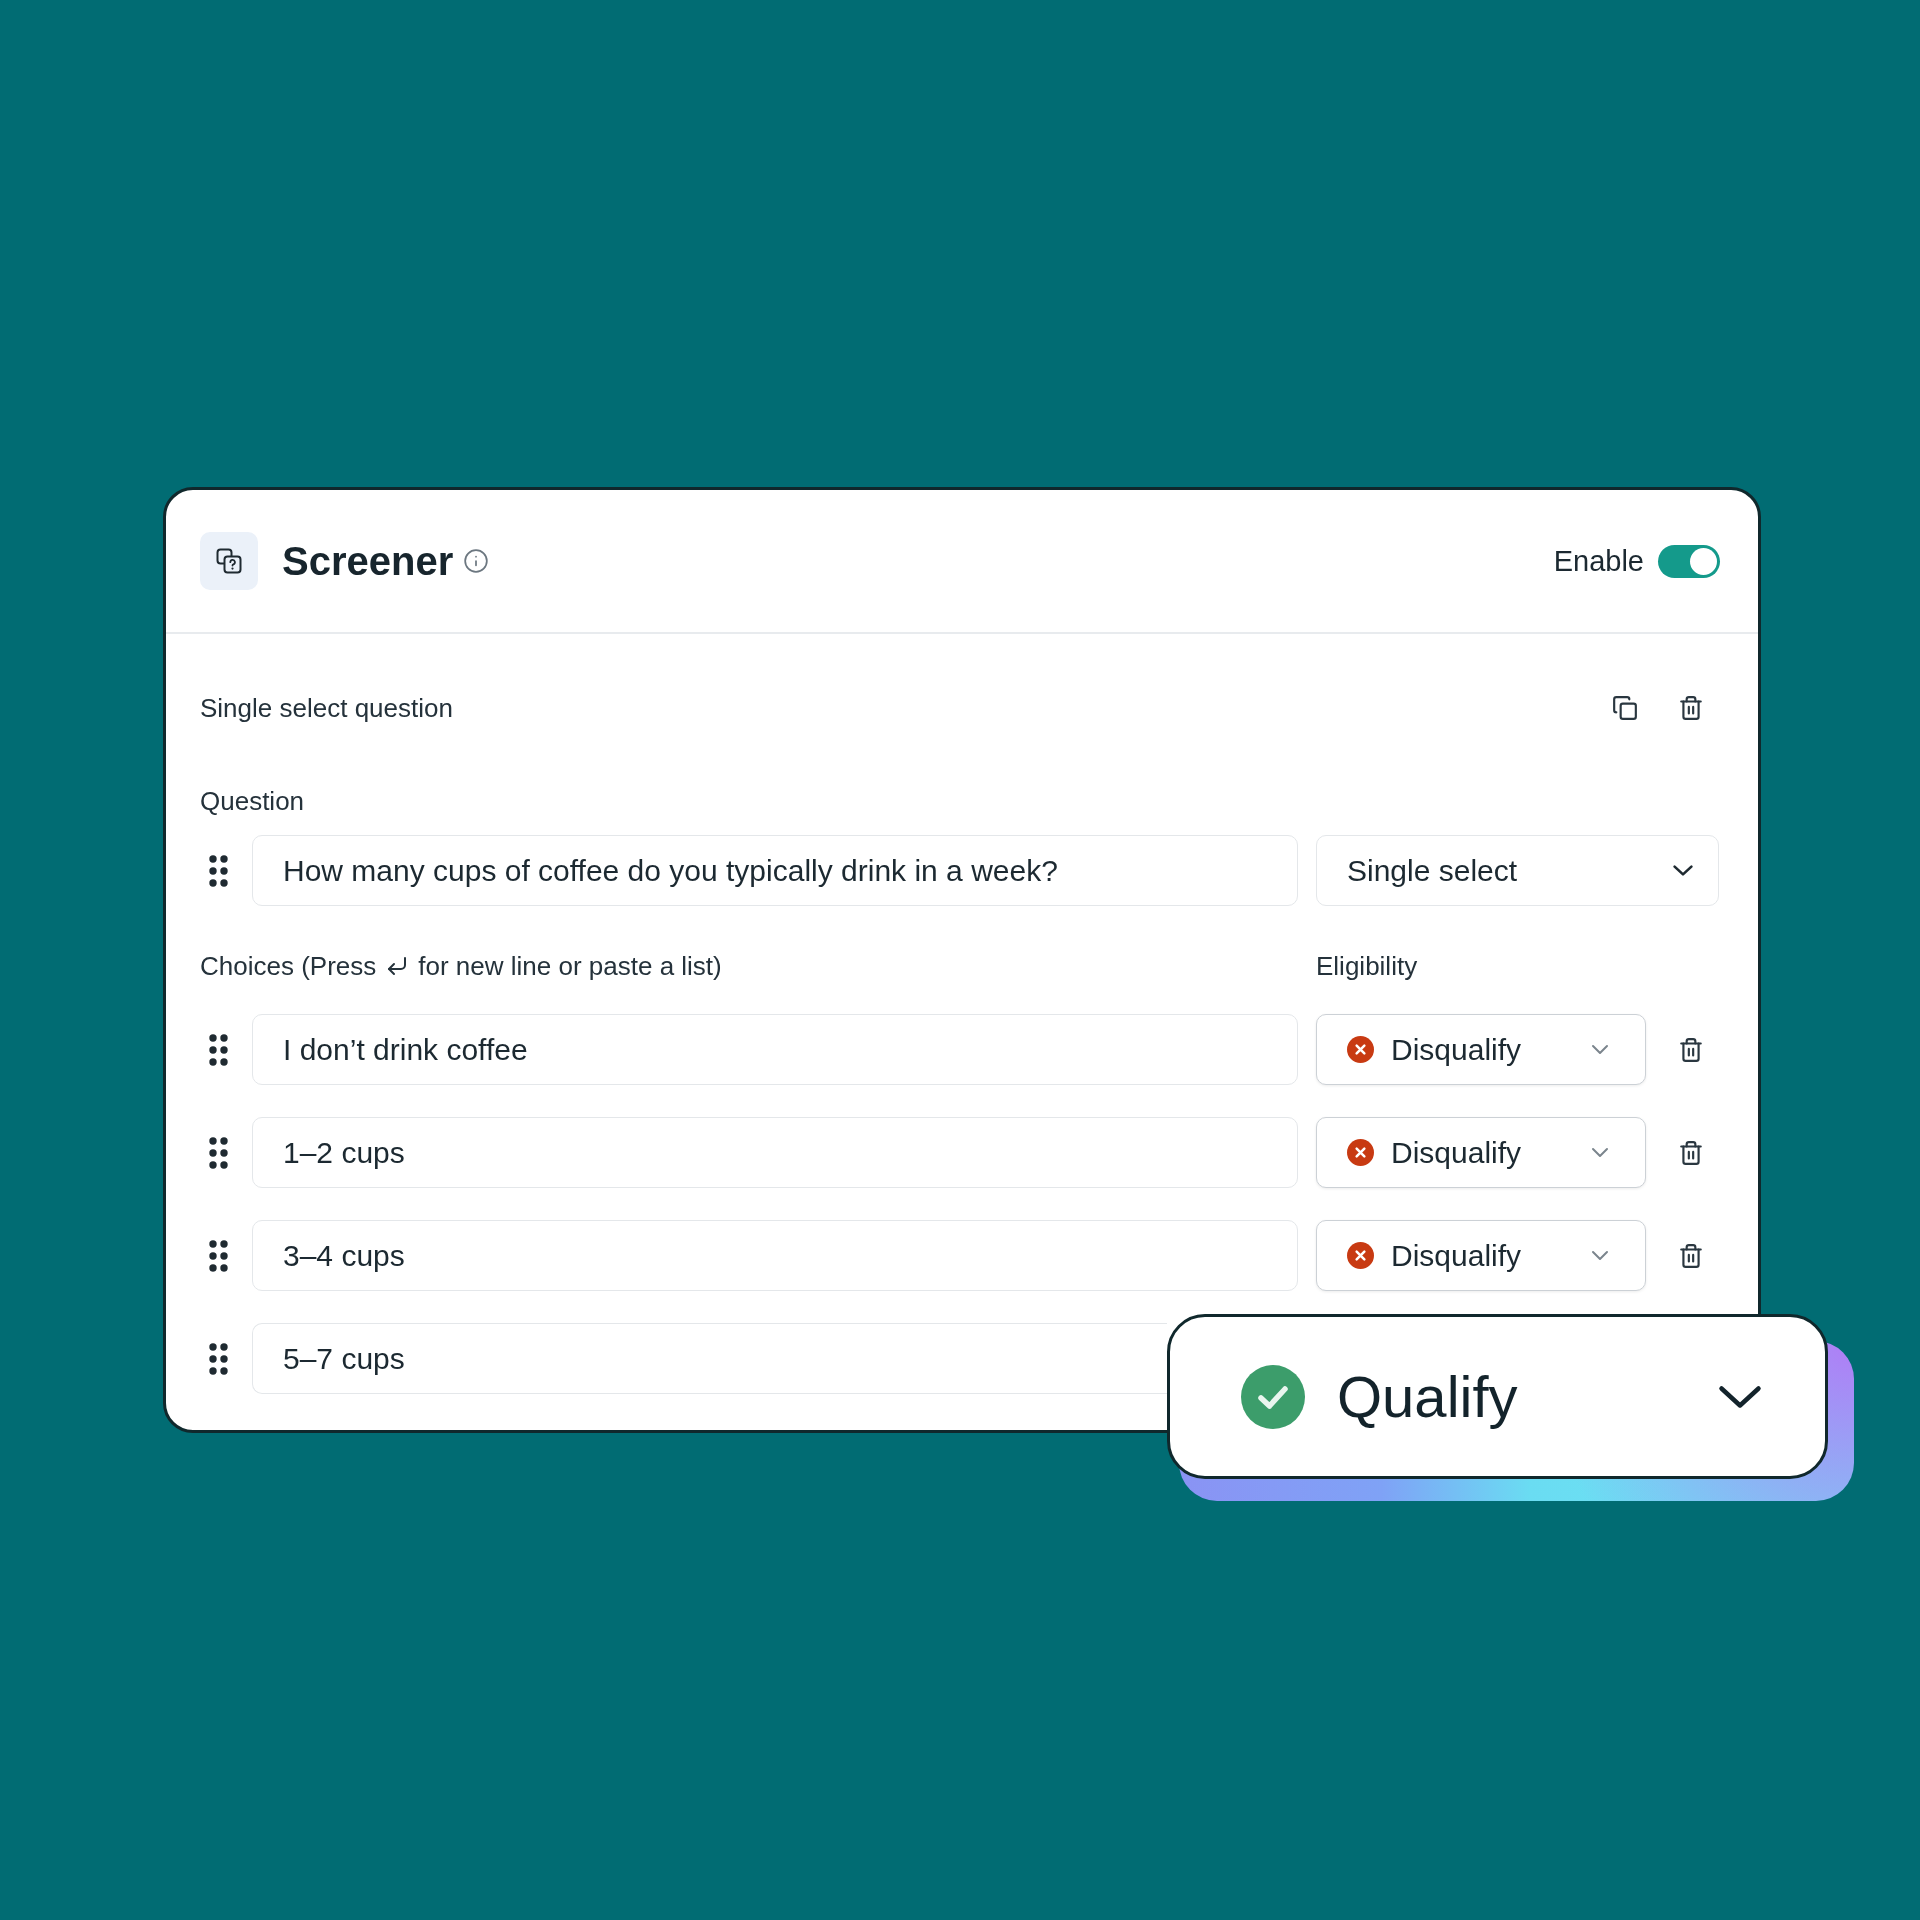 Image resolution: width=1920 pixels, height=1920 pixels. Describe the element at coordinates (1689, 561) in the screenshot. I see `enable-toggle` at that location.